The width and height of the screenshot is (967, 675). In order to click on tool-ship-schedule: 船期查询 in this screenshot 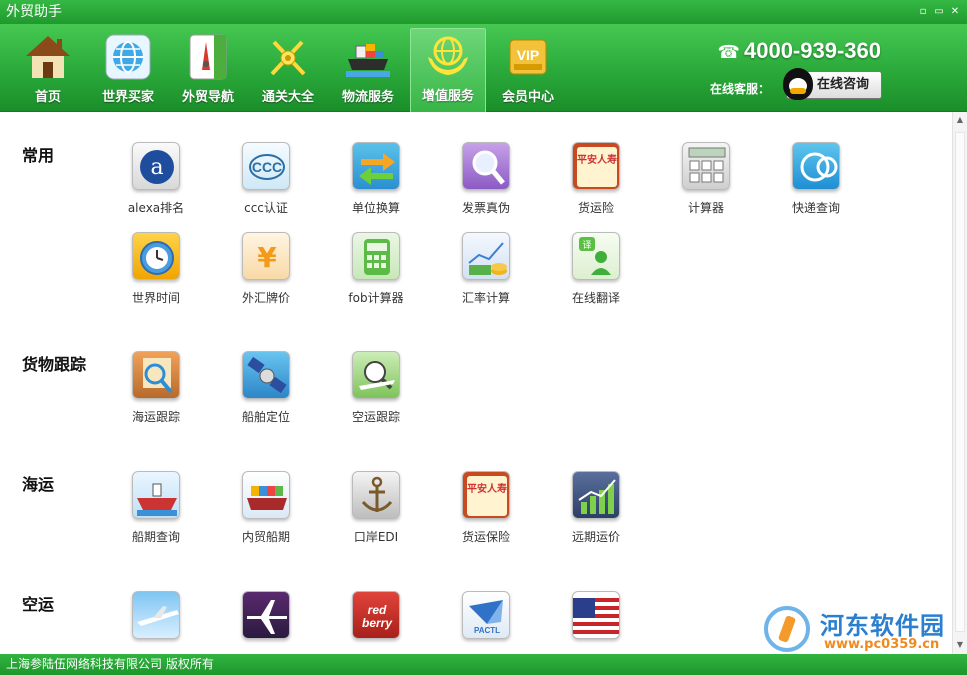, I will do `click(156, 508)`.